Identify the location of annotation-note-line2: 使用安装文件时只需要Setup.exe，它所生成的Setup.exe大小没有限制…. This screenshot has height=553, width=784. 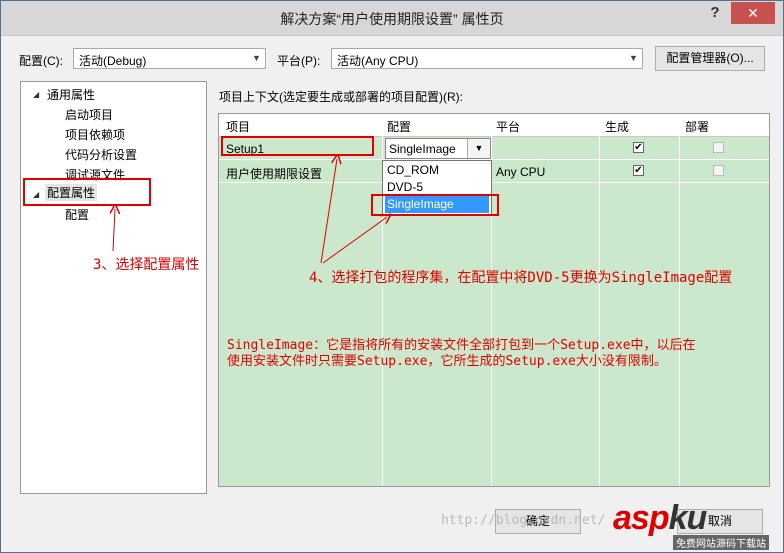
(447, 361).